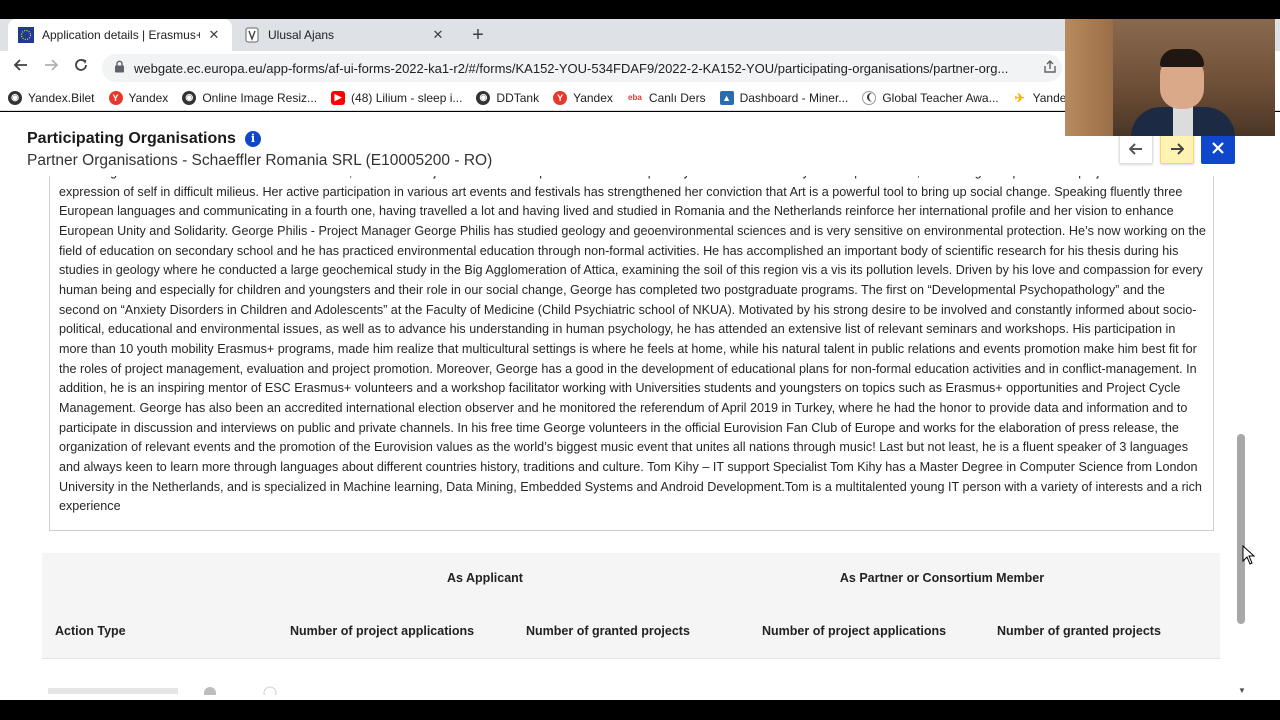  What do you see at coordinates (726, 97) in the screenshot?
I see `dashboard-icon: ▲` at bounding box center [726, 97].